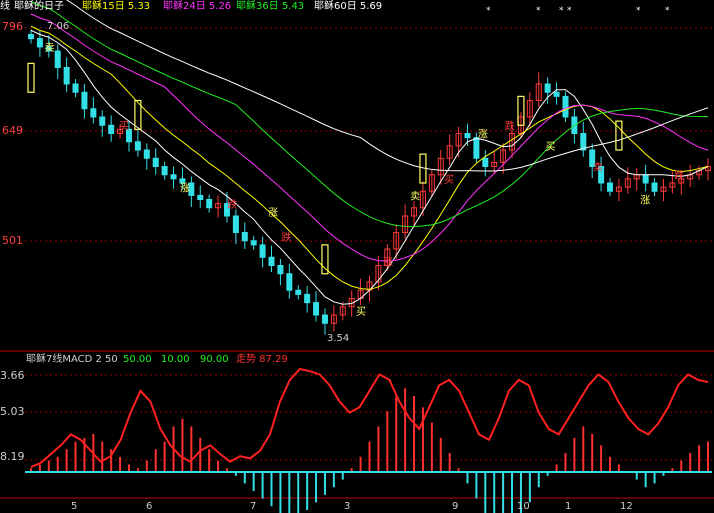  Describe the element at coordinates (72, 359) in the screenshot. I see `macd-title: 耶稣7线MACD 2 50` at that location.